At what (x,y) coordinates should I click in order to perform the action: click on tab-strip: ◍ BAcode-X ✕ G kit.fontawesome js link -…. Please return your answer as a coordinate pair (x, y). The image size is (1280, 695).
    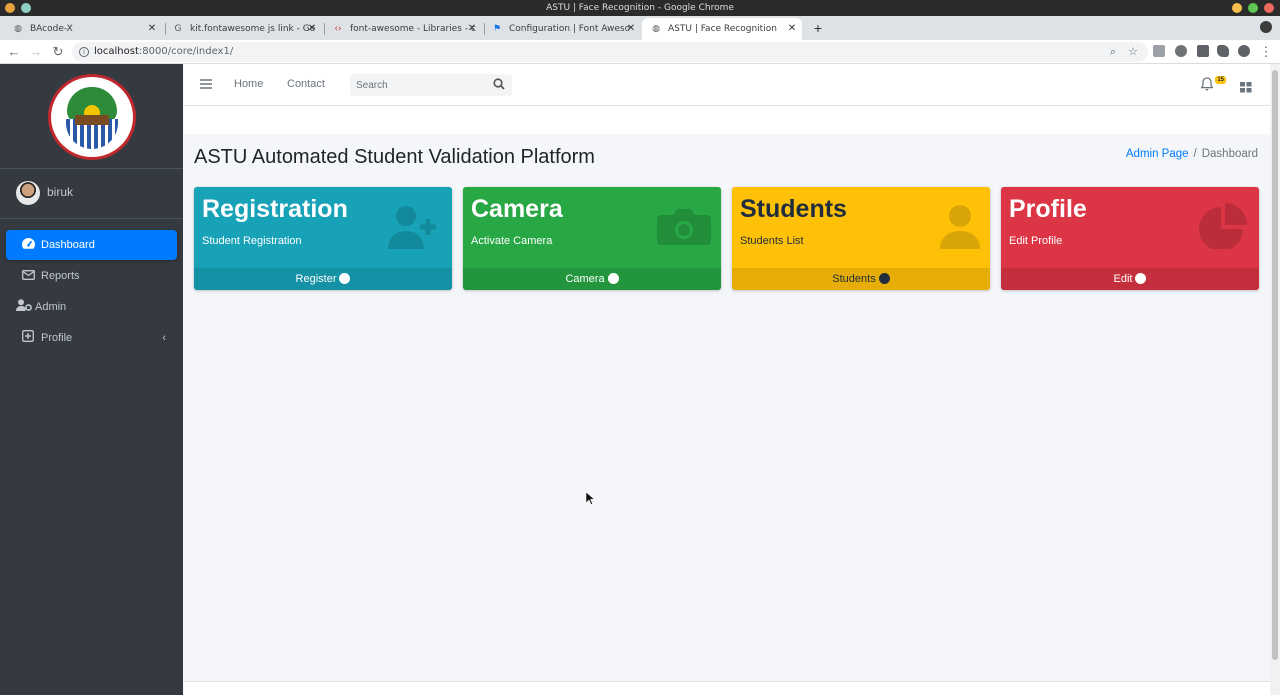
    Looking at the image, I should click on (640, 28).